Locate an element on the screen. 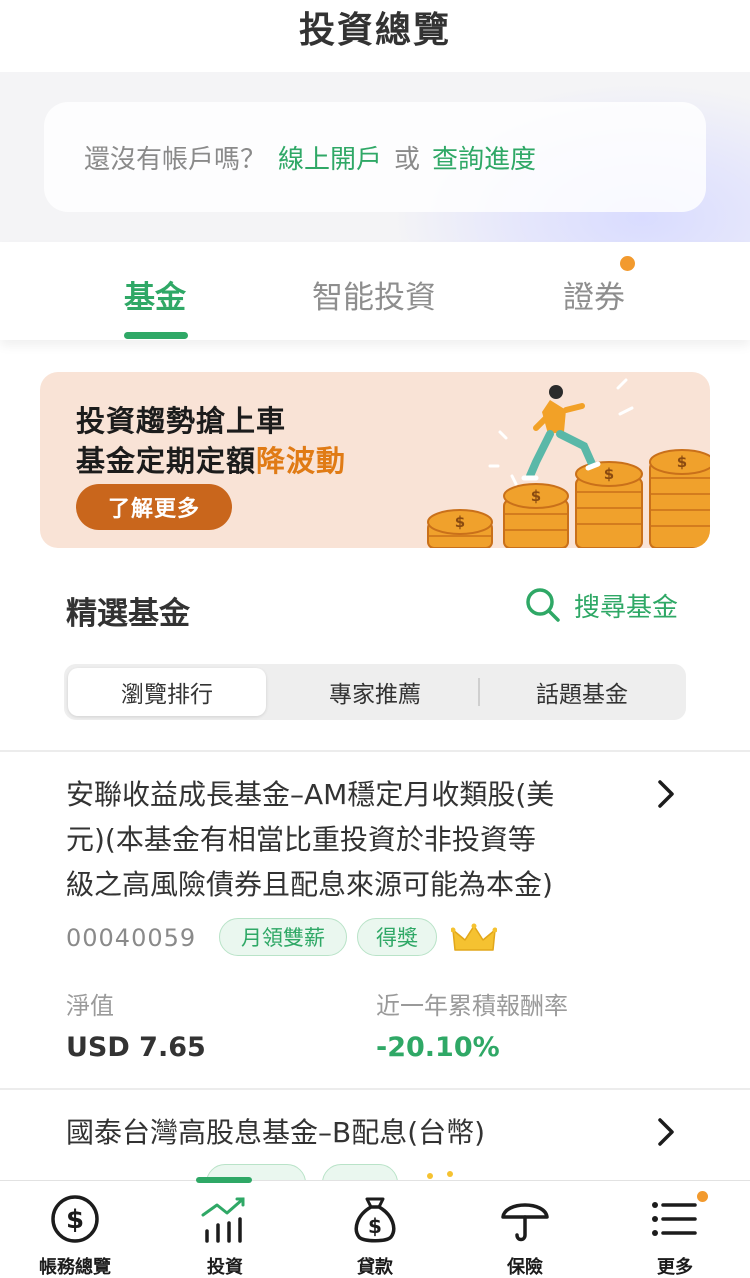 Image resolution: width=750 pixels, height=1278 pixels. menu-list-icon is located at coordinates (674, 1219).